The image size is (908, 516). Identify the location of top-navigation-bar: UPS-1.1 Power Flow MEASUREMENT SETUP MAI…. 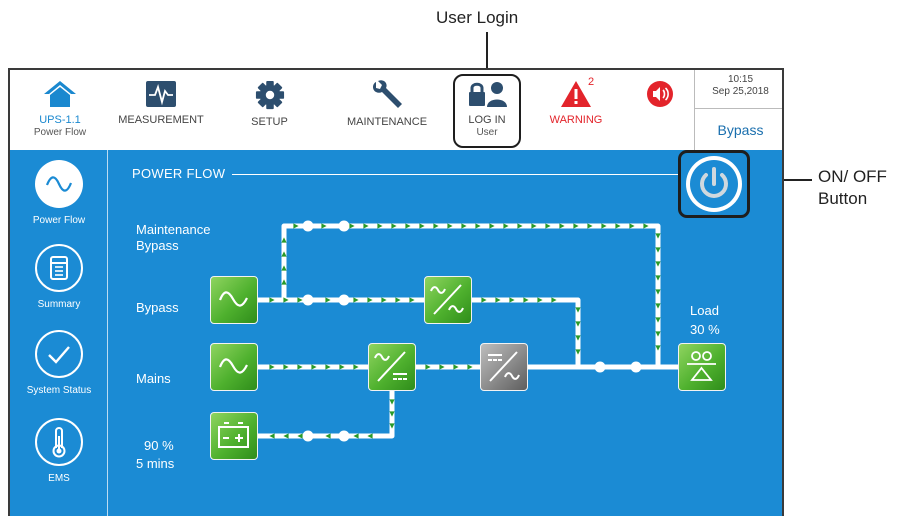
(396, 110).